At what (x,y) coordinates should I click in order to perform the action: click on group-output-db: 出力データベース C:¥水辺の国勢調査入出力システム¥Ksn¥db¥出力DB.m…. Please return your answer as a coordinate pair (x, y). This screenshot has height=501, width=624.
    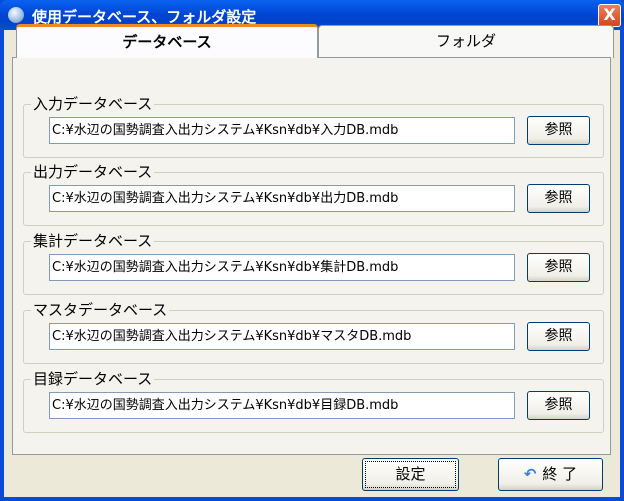
    Looking at the image, I should click on (313, 194).